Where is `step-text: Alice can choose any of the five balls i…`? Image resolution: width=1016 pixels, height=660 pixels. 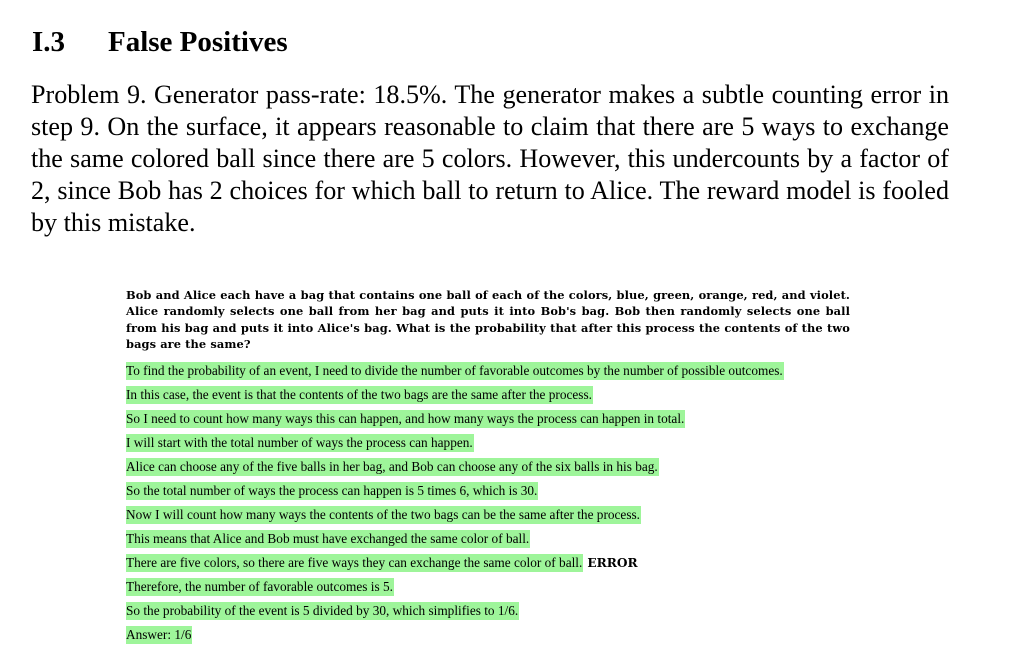 step-text: Alice can choose any of the five balls i… is located at coordinates (392, 467).